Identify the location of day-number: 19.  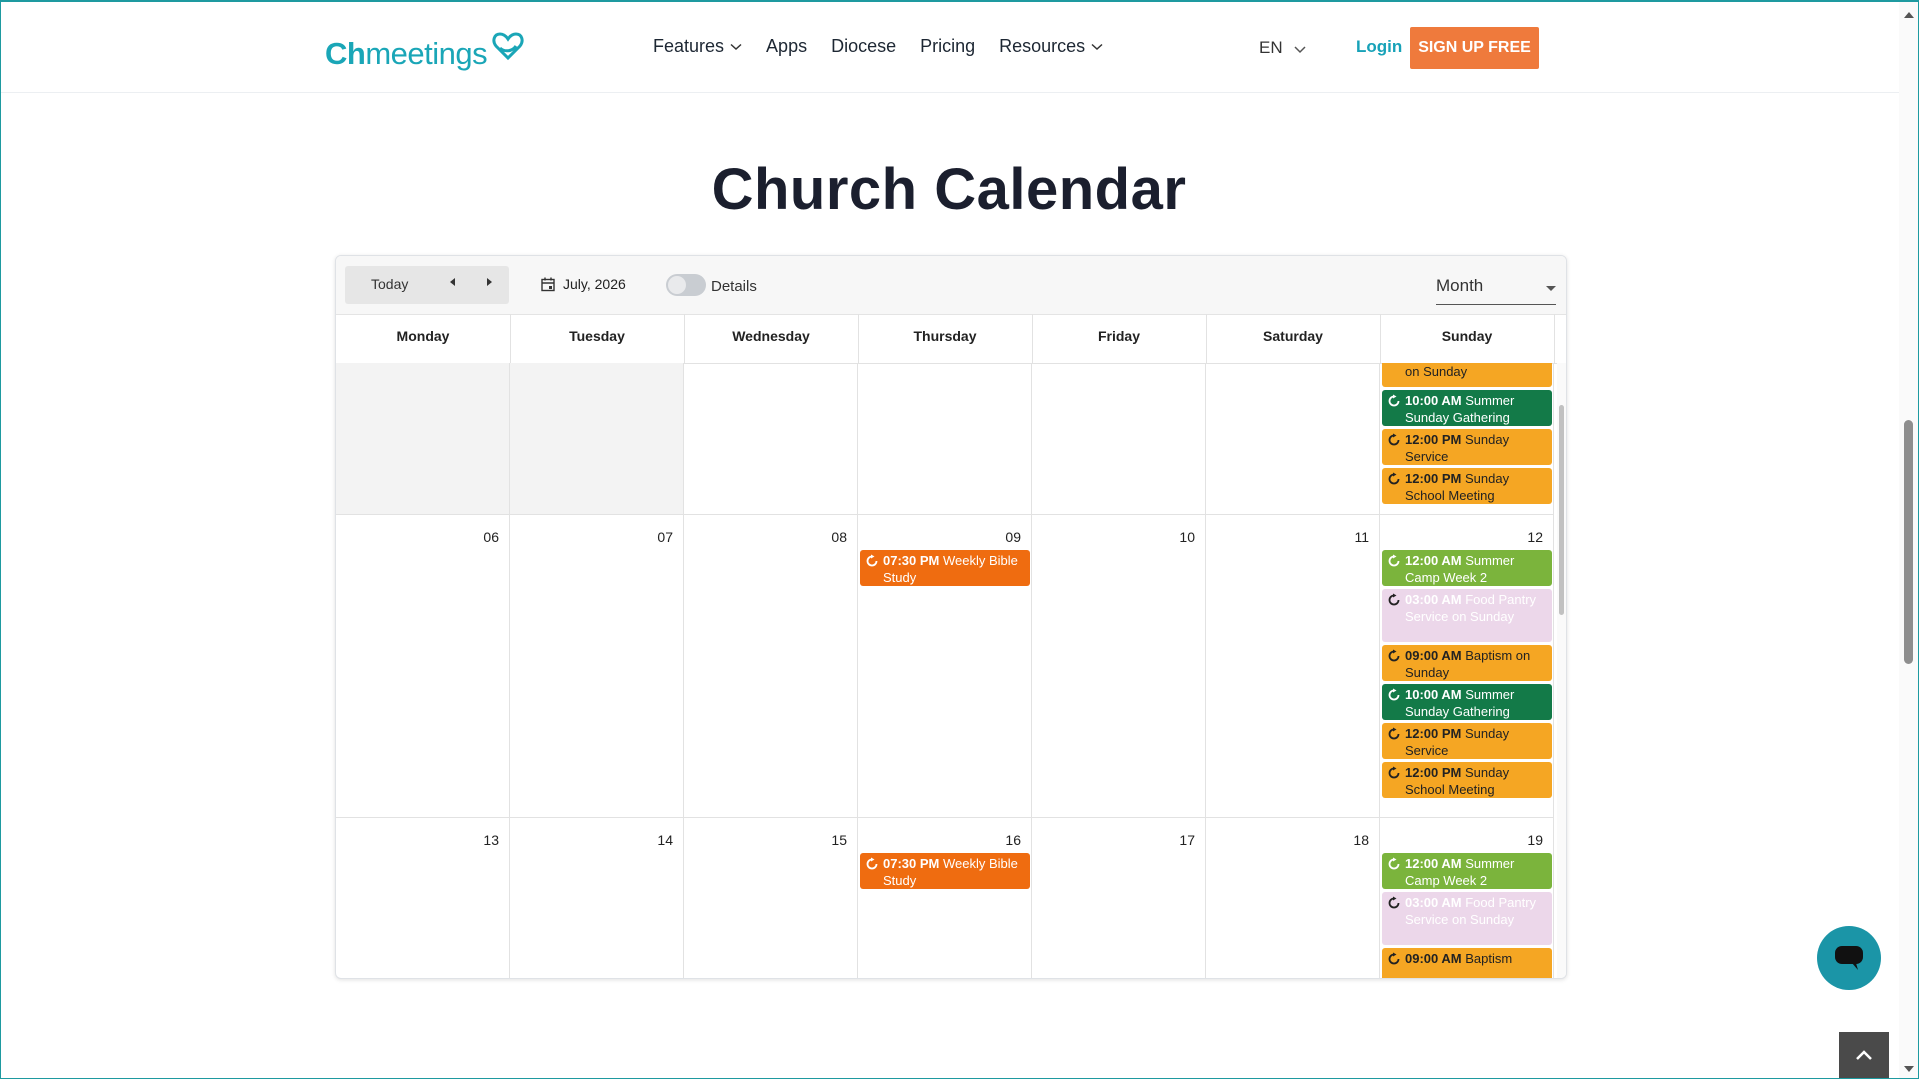
(1535, 840).